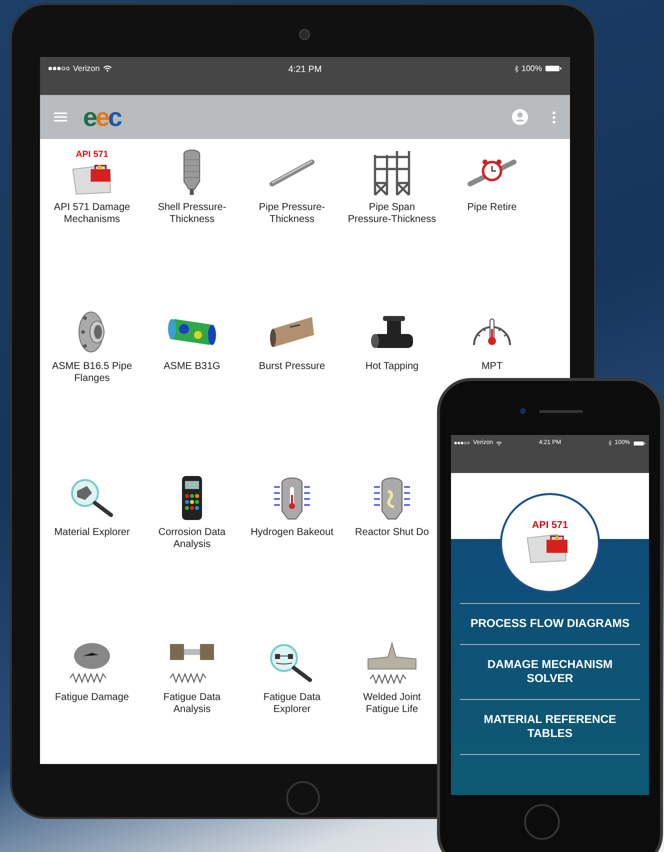 The height and width of the screenshot is (852, 664). Describe the element at coordinates (192, 173) in the screenshot. I see `silo-icon` at that location.